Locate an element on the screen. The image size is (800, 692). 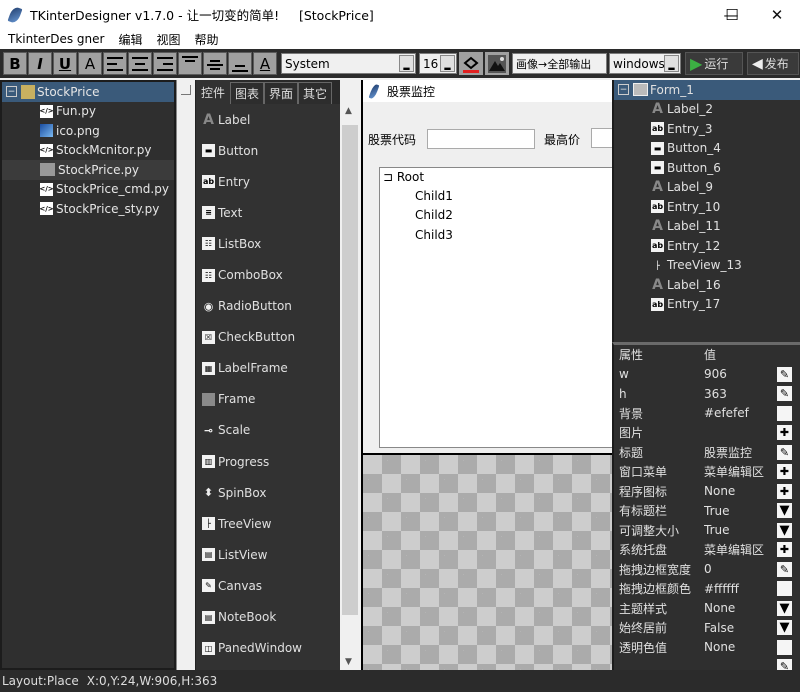
widget-treeview: ├ TreeView is located at coordinates (268, 523).